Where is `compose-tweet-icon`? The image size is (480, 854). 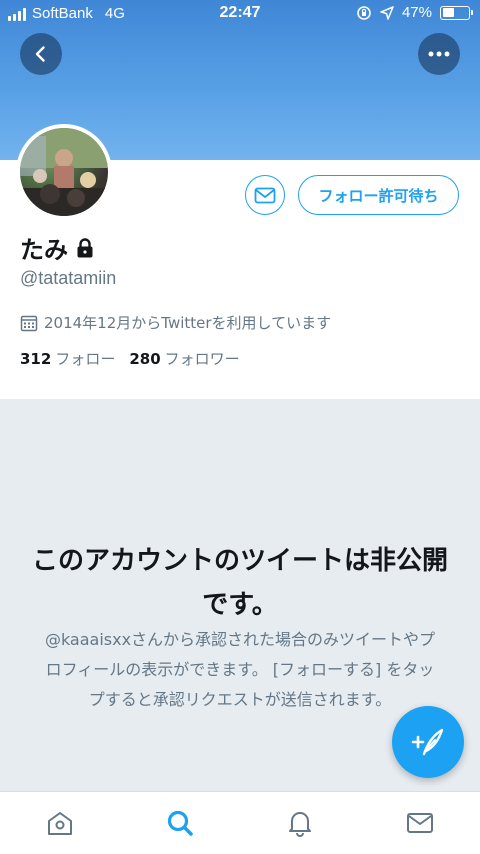
compose-tweet-icon is located at coordinates (427, 742).